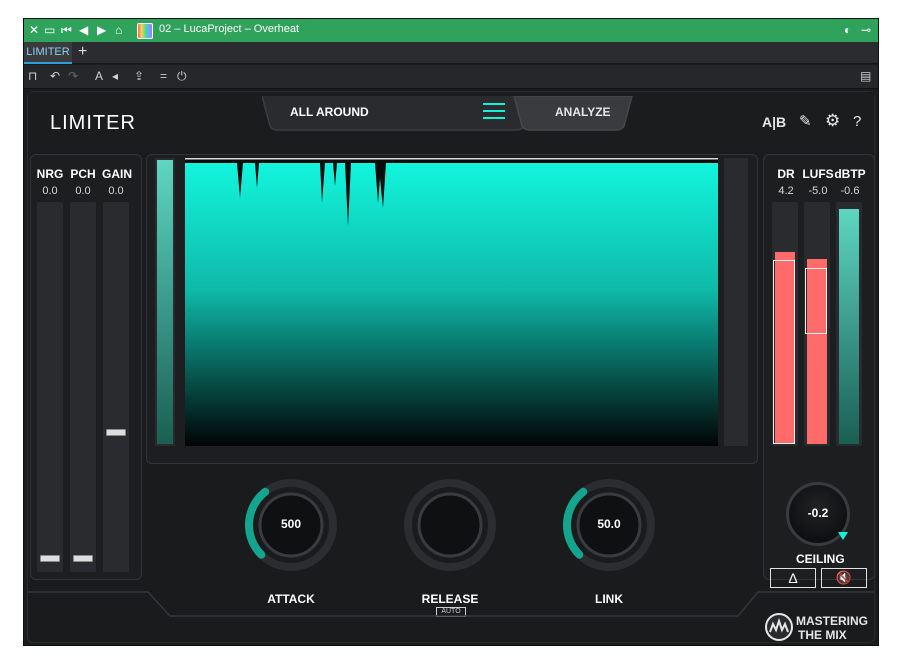 This screenshot has width=901, height=672. Describe the element at coordinates (118, 30) in the screenshot. I see `lock-icon: ⌂` at that location.